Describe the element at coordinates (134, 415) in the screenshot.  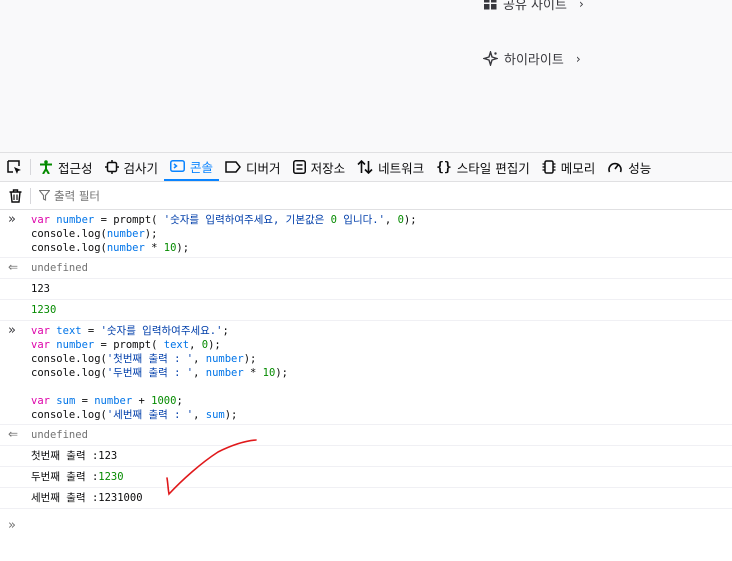
I see `code-line: console.log('세번째 출력 : ', sum);` at that location.